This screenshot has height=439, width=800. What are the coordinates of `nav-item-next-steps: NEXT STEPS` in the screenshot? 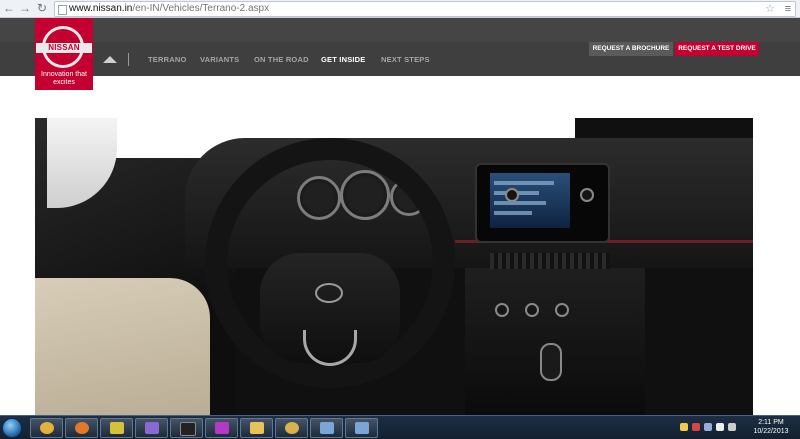 It's located at (405, 60).